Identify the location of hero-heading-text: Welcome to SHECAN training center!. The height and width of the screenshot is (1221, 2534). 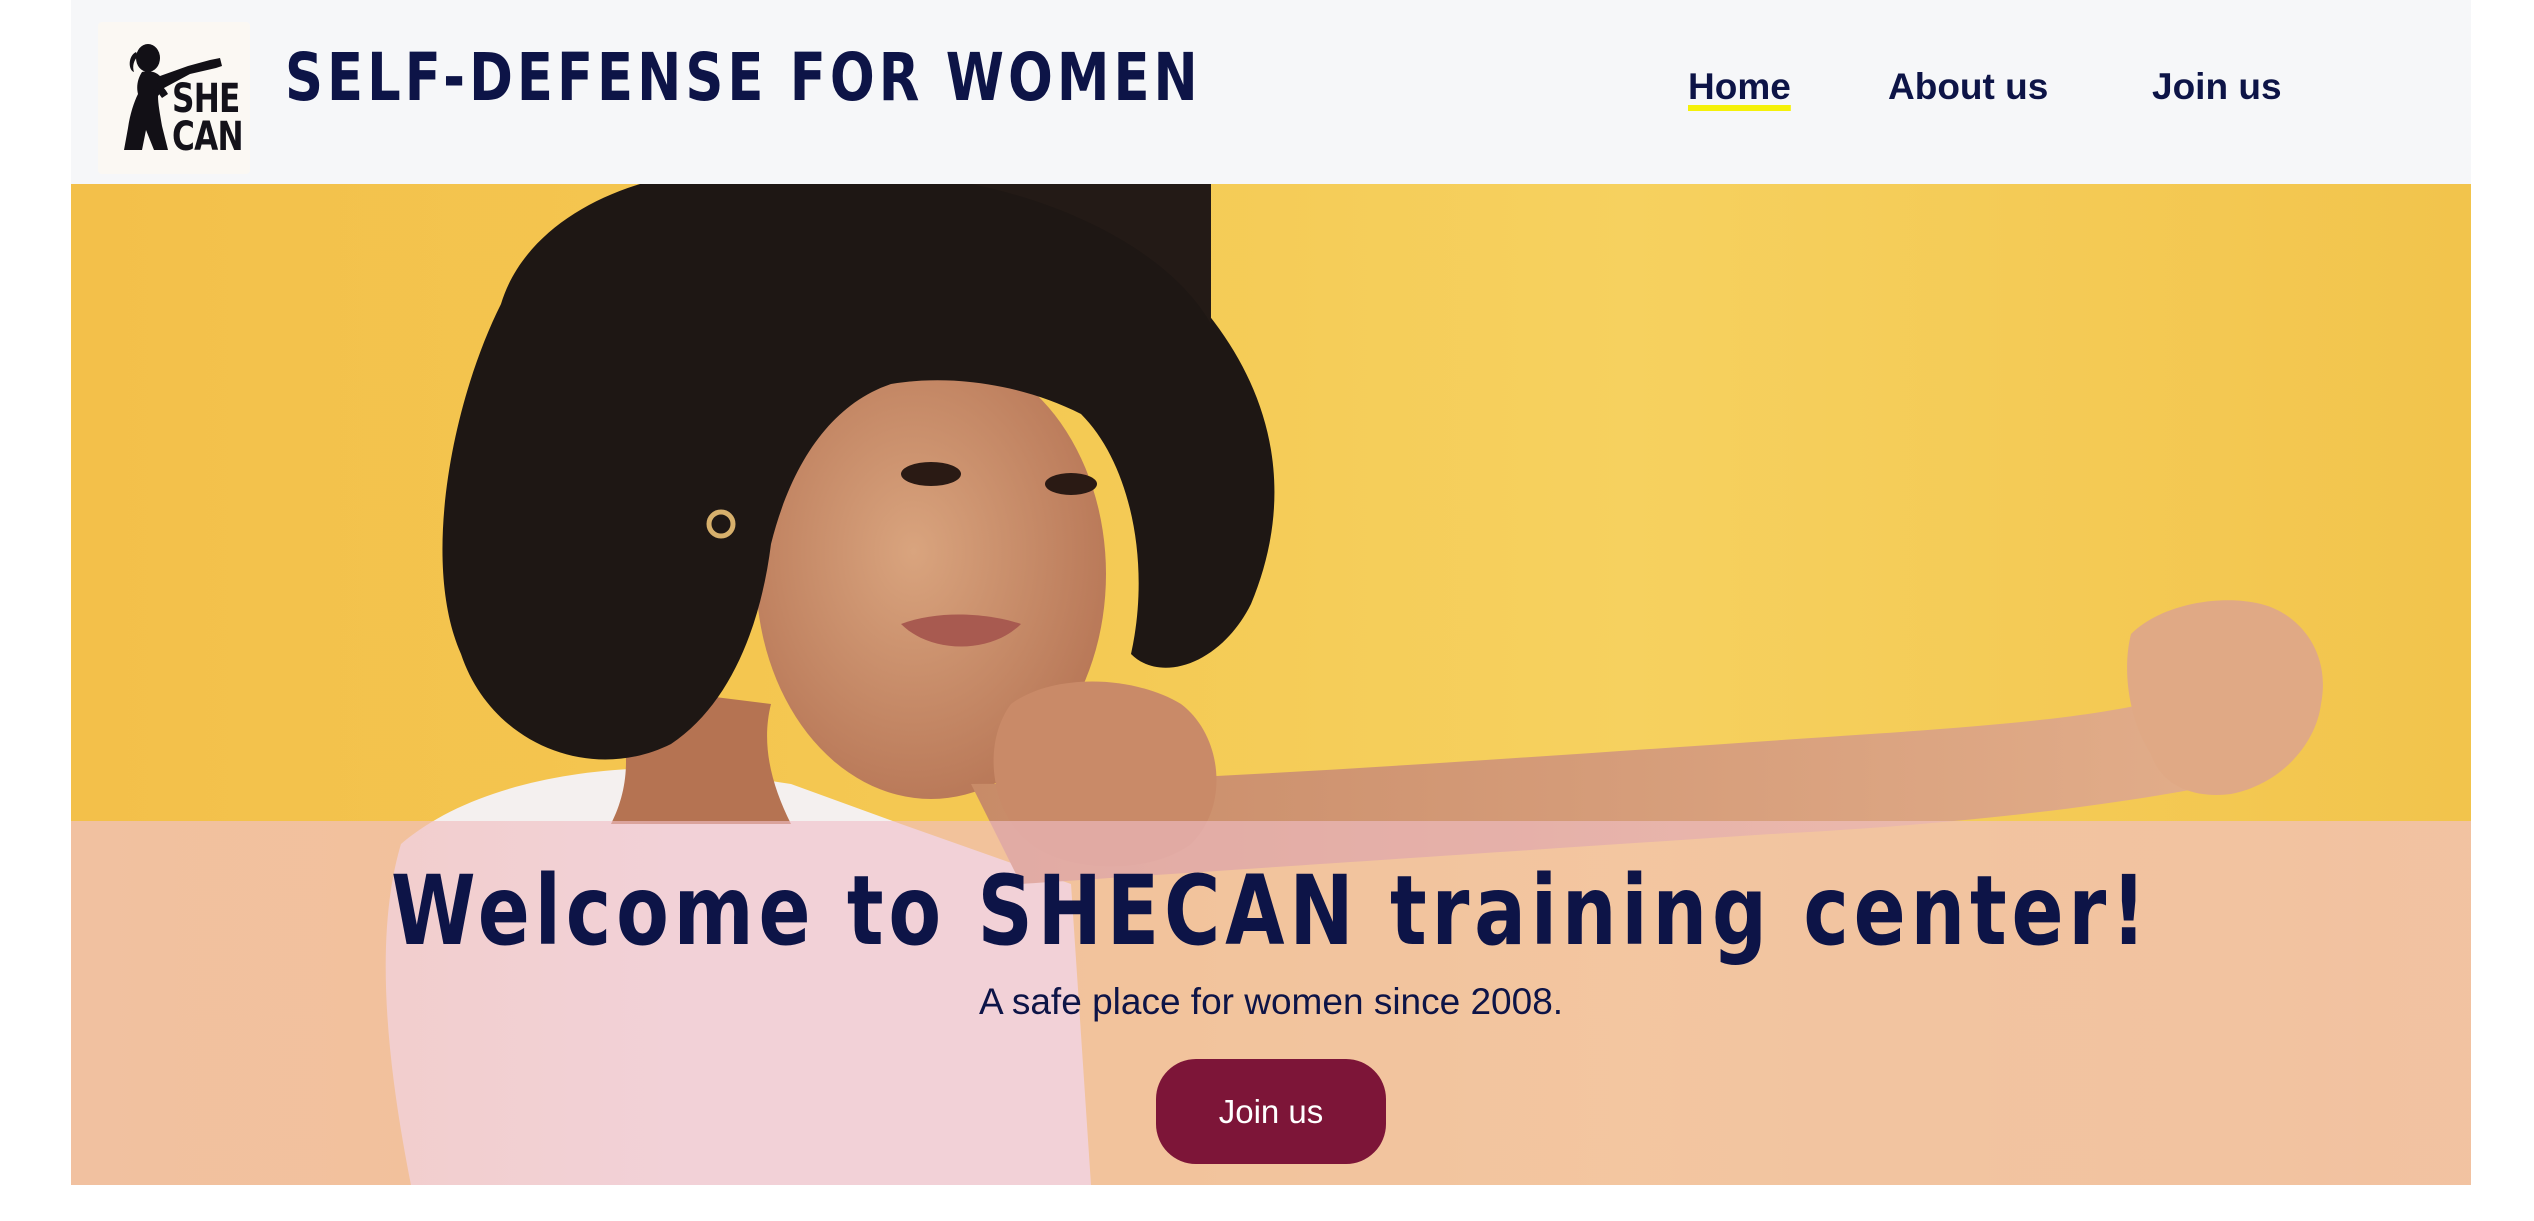
(1271, 911).